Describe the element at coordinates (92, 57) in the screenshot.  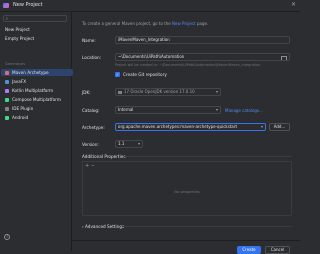
I see `location-label: Location:` at that location.